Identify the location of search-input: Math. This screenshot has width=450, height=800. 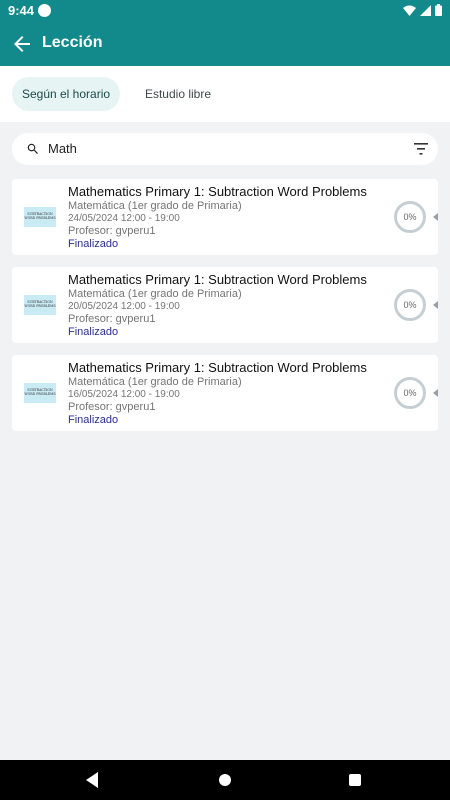
(62, 148).